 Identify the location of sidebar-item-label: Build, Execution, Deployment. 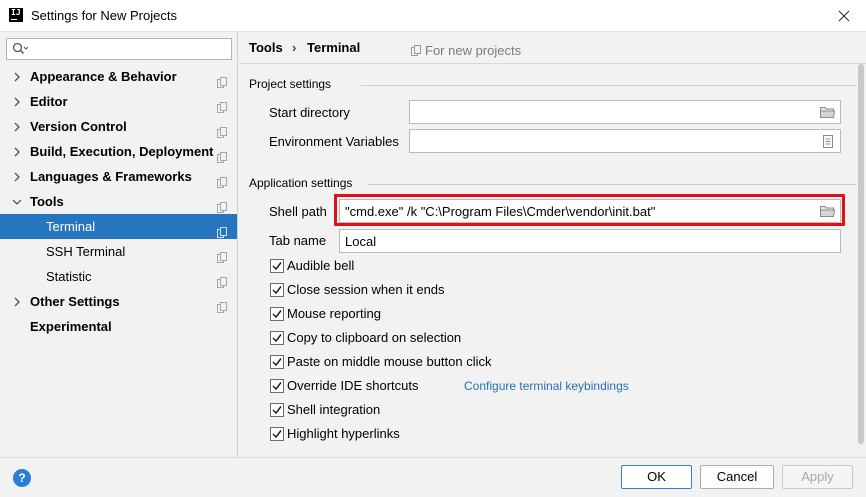
(122, 151).